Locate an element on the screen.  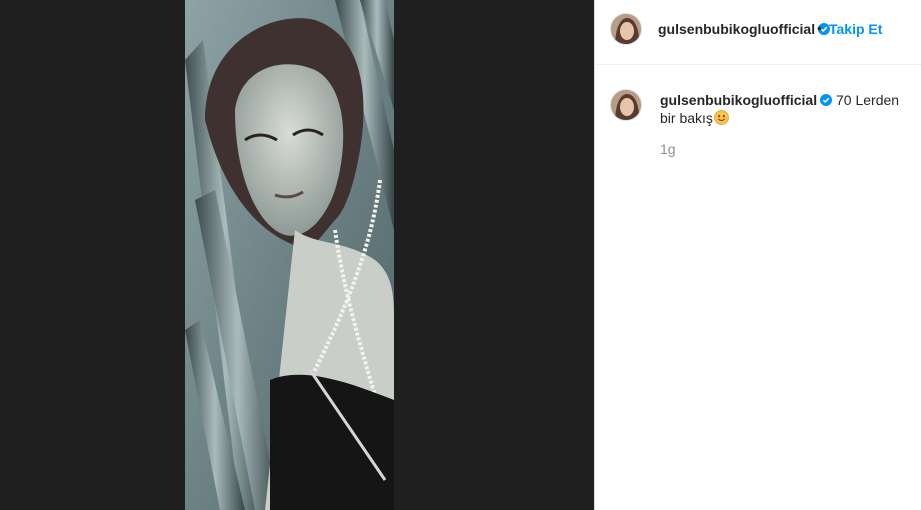
username-text: gulsenbubikogluofficial is located at coordinates (736, 29).